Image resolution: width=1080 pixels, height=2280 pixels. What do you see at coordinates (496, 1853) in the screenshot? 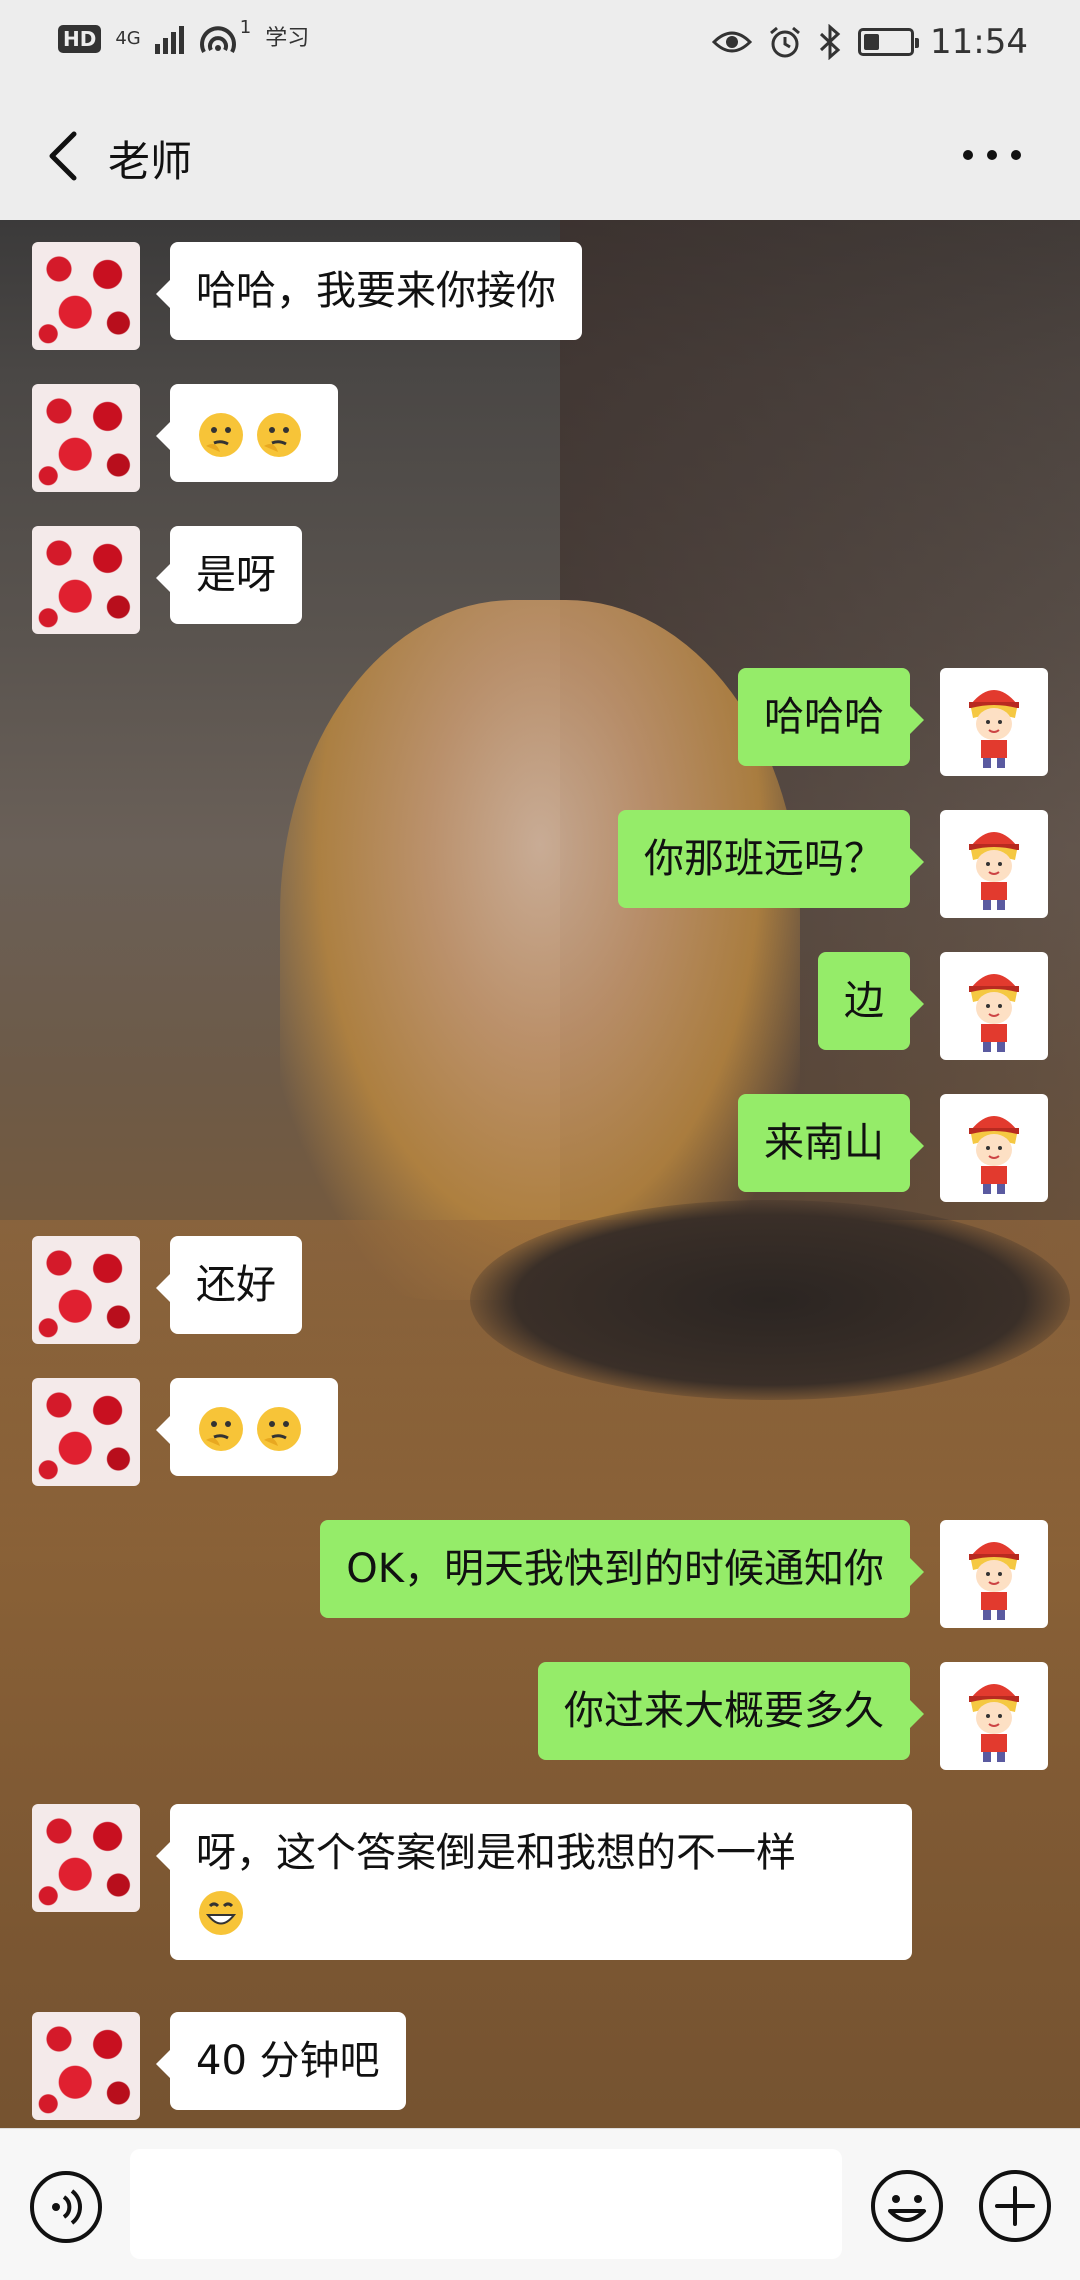
I see `message-text: 呀，这个答案倒是和我想的不一样` at bounding box center [496, 1853].